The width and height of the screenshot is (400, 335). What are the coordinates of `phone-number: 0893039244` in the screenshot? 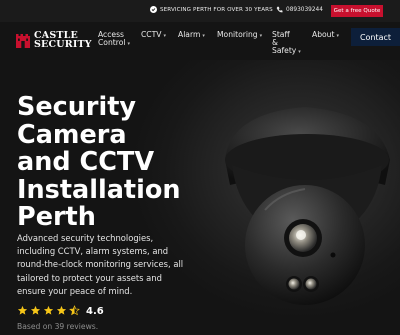 It's located at (304, 9).